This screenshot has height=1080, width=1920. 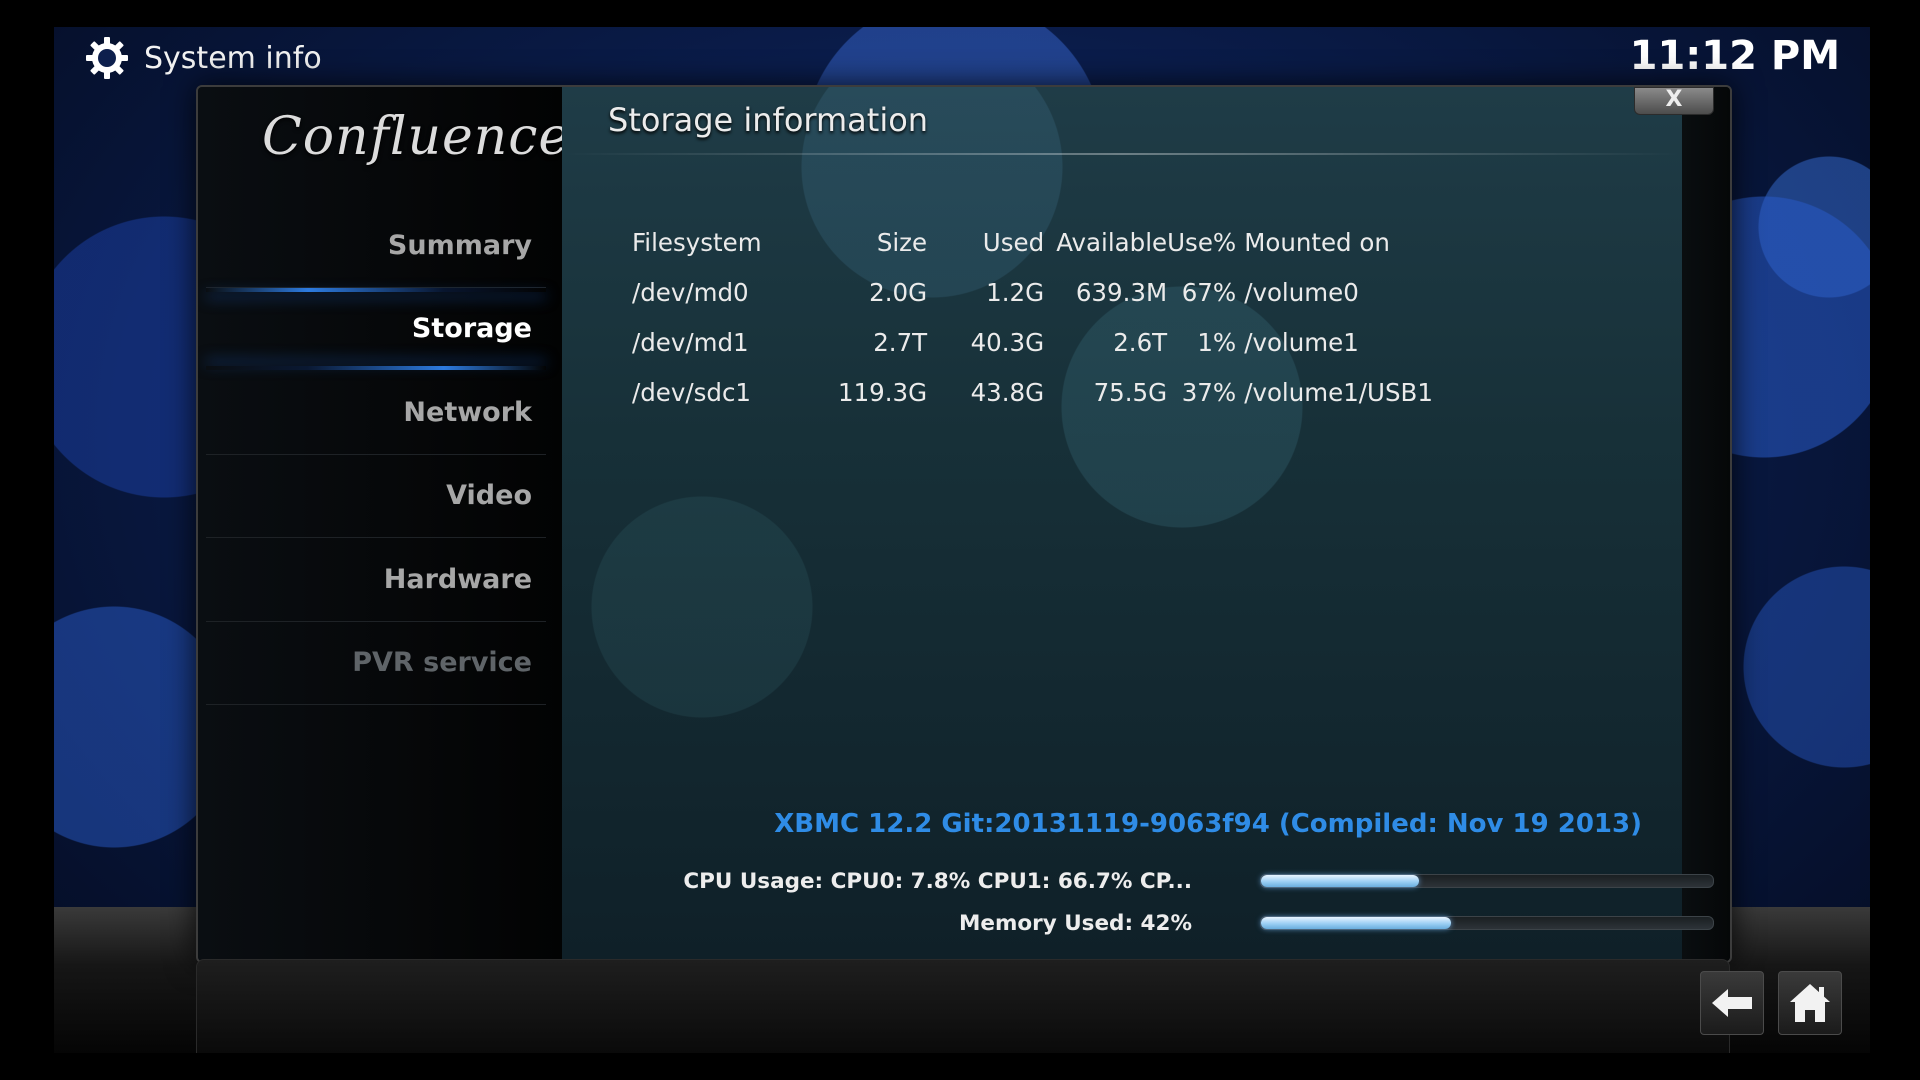 What do you see at coordinates (1075, 923) in the screenshot?
I see `memory-used-label: Memory Used: 42%` at bounding box center [1075, 923].